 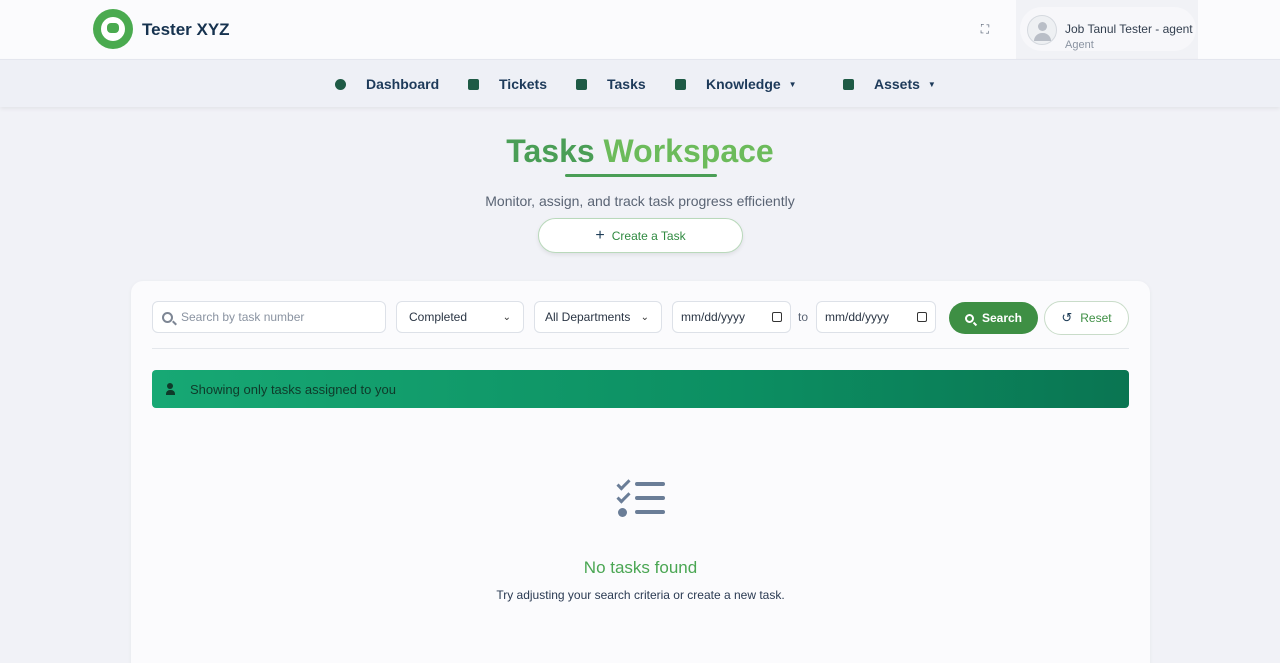 I want to click on page-title: Tasks Workspace, so click(x=640, y=151).